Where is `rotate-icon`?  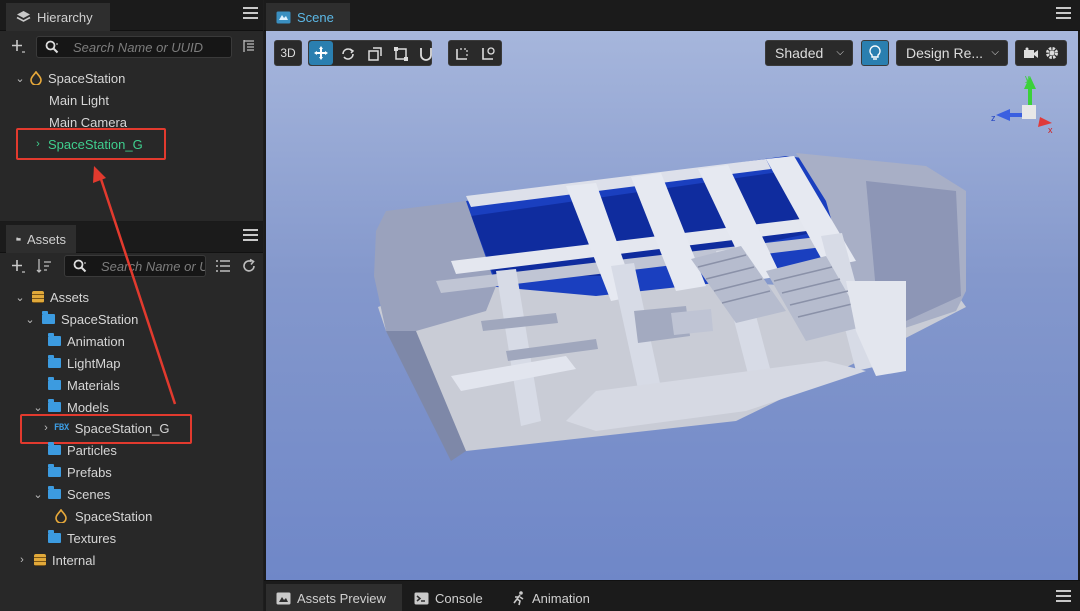
rotate-icon is located at coordinates (348, 54).